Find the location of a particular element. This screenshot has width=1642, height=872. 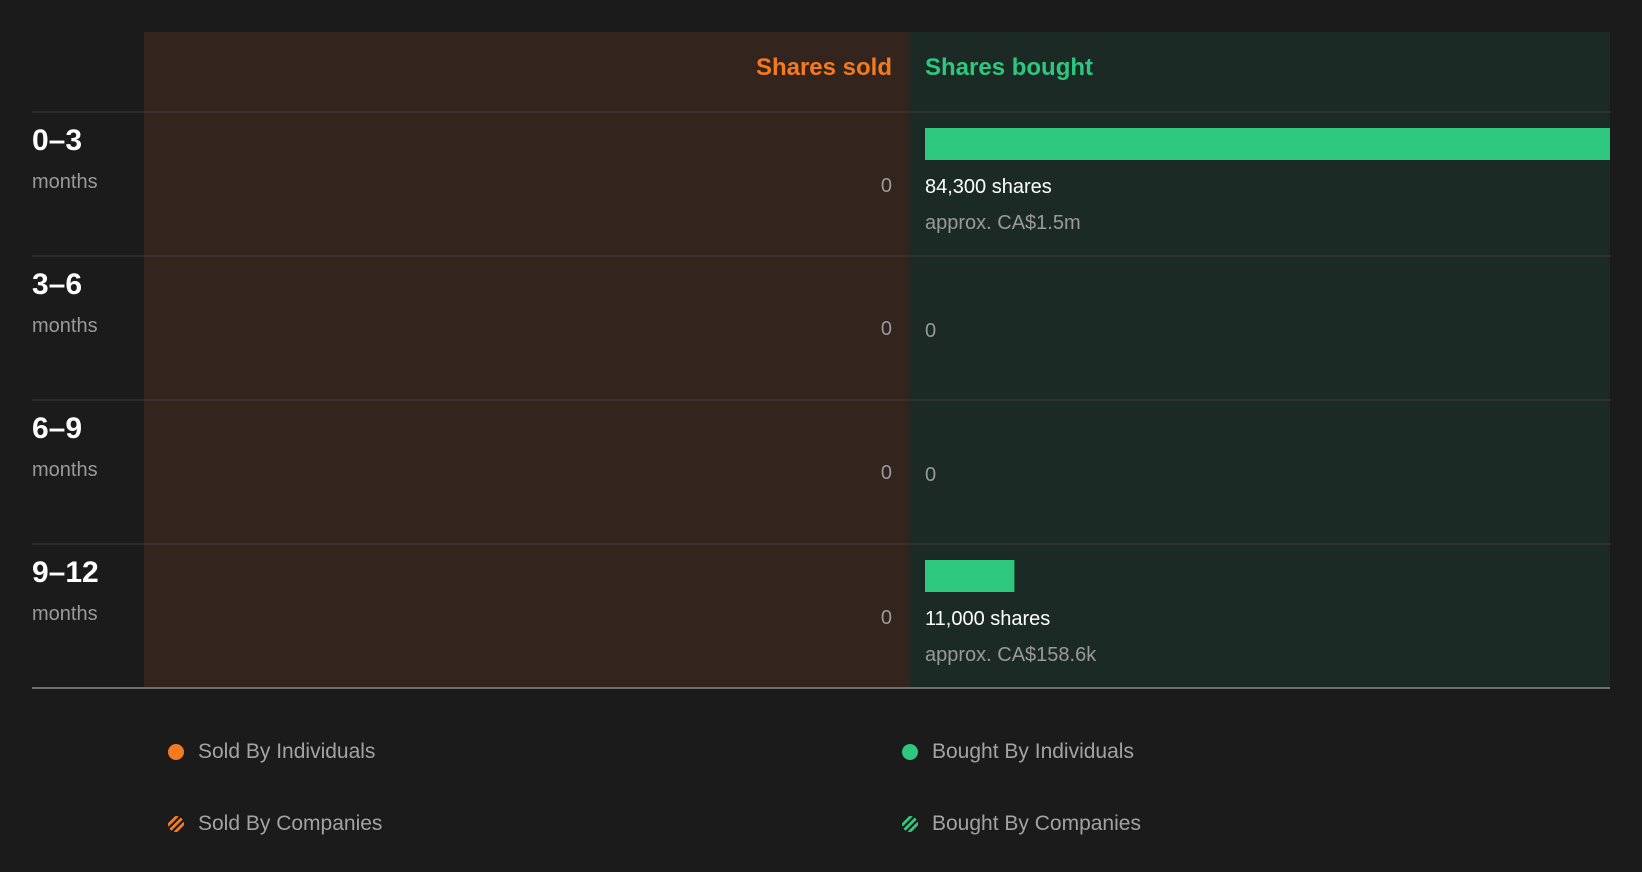

legend-label: Sold By Companies is located at coordinates (290, 823).